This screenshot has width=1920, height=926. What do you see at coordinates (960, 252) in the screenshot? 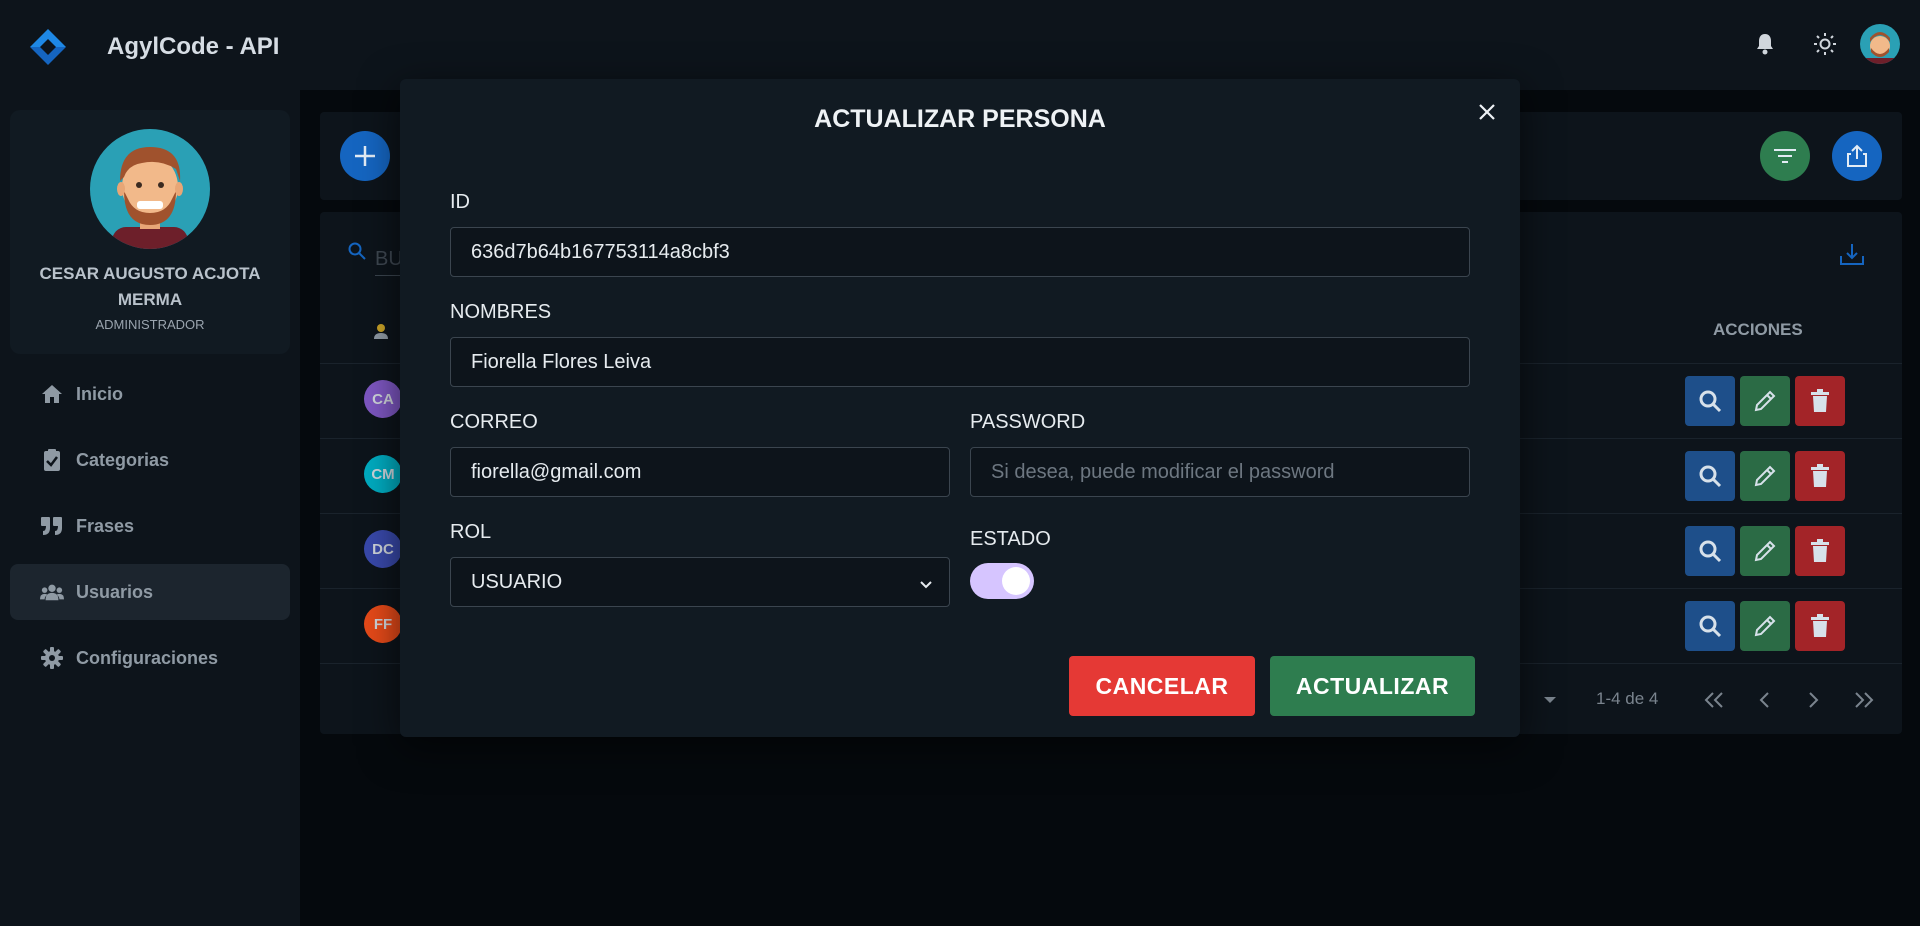
I see `id-field: 636d7b64b167753114a8cbf3` at bounding box center [960, 252].